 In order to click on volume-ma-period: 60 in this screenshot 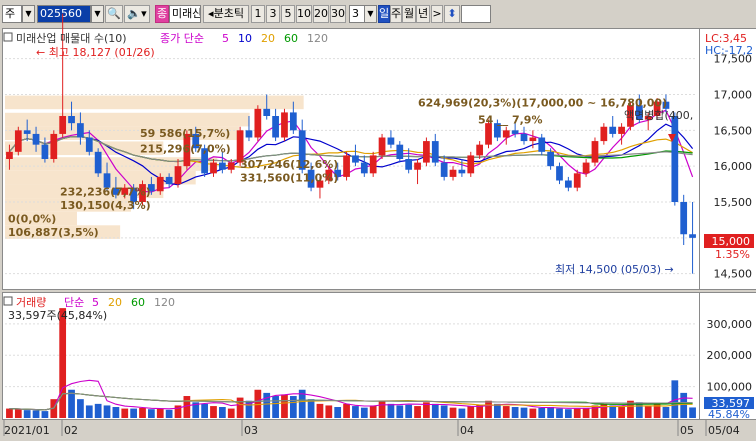, I will do `click(138, 302)`.